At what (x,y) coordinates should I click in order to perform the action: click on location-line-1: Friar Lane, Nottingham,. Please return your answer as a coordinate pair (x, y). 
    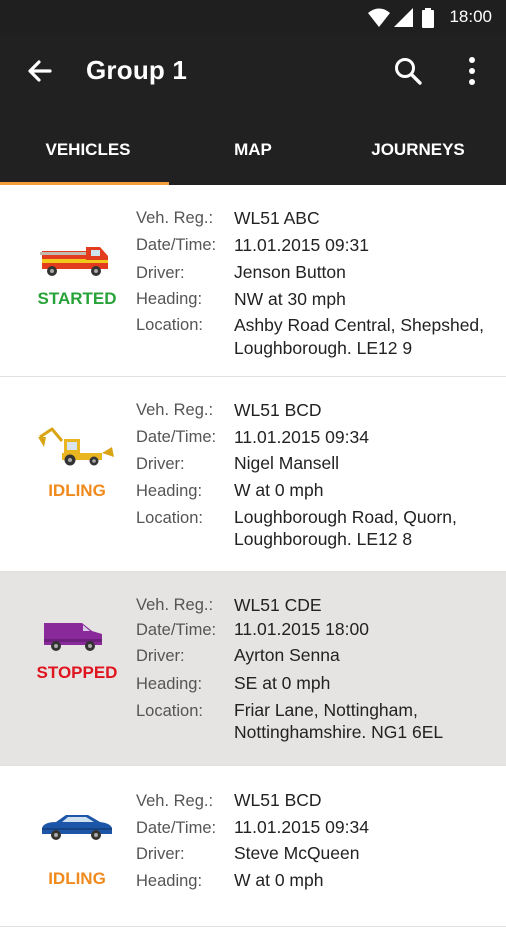
    Looking at the image, I should click on (326, 710).